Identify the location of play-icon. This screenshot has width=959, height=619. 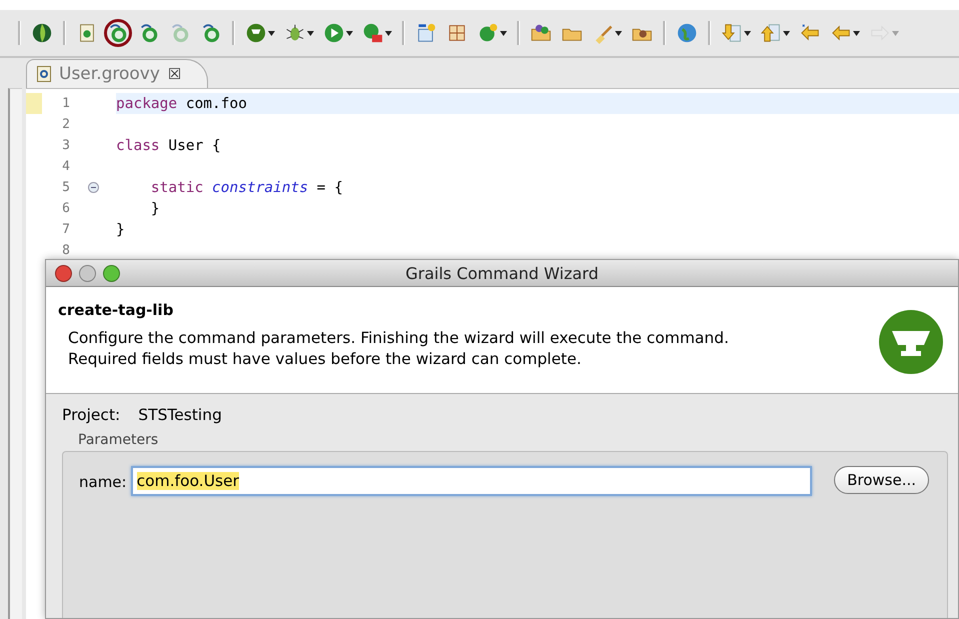
(334, 33).